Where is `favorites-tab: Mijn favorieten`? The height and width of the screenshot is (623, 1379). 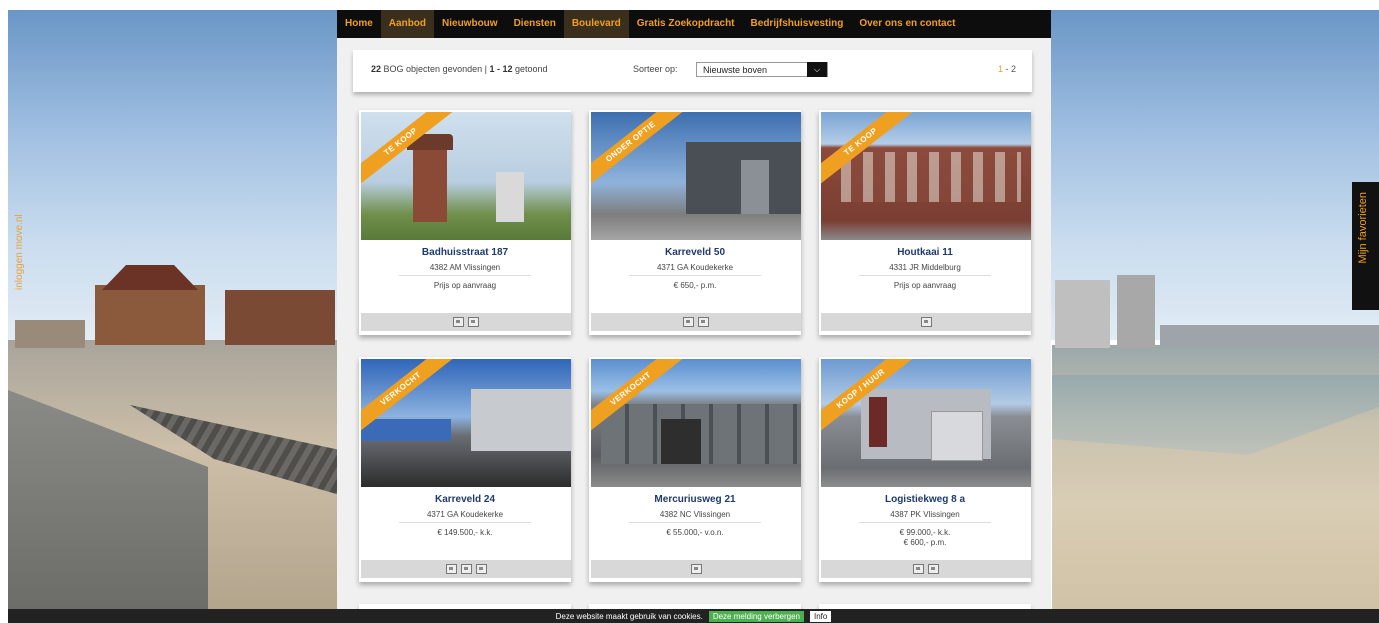
favorites-tab: Mijn favorieten is located at coordinates (1365, 246).